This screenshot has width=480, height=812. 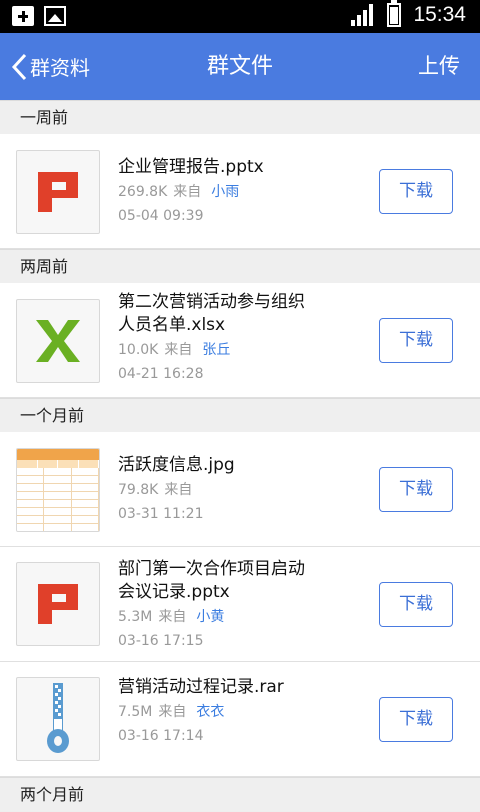 What do you see at coordinates (58, 490) in the screenshot?
I see `jpg-thumbnail` at bounding box center [58, 490].